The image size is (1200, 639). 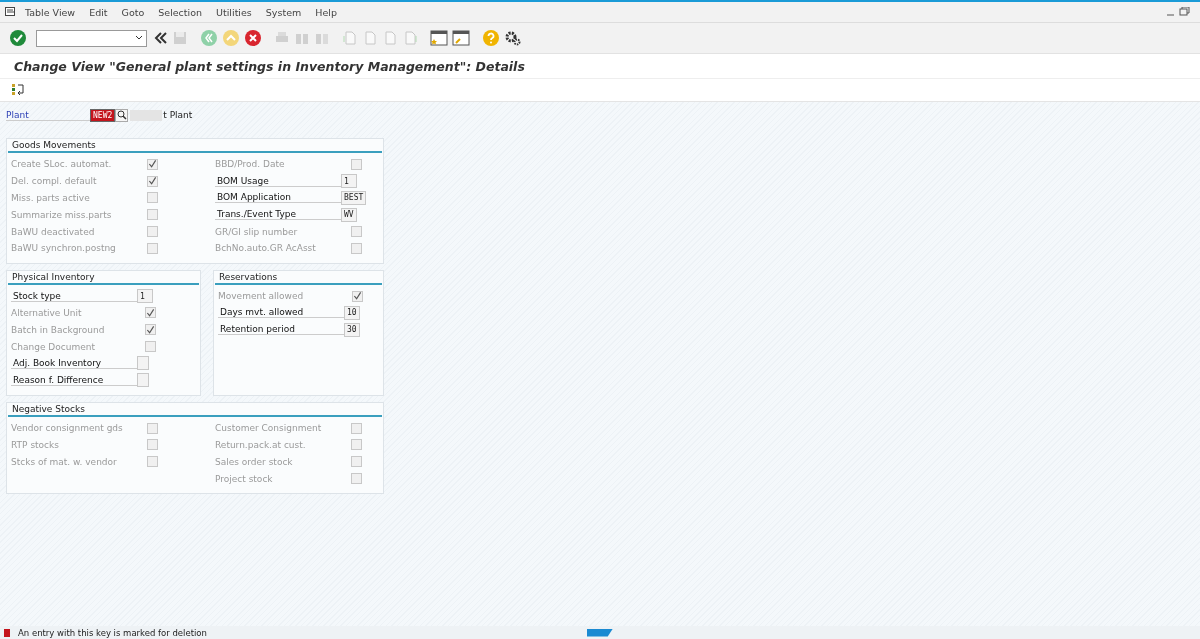 What do you see at coordinates (103, 115) in the screenshot?
I see `plant-field: NEW2` at bounding box center [103, 115].